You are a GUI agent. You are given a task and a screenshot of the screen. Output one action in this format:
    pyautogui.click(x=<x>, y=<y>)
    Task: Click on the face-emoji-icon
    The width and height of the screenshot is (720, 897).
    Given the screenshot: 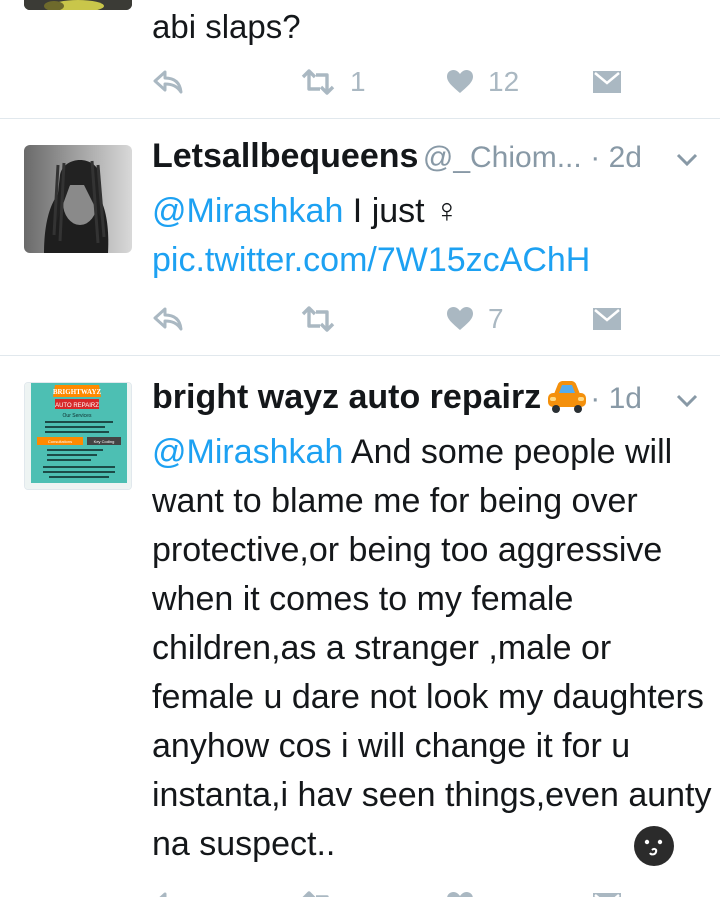 What is the action you would take?
    pyautogui.click(x=654, y=846)
    